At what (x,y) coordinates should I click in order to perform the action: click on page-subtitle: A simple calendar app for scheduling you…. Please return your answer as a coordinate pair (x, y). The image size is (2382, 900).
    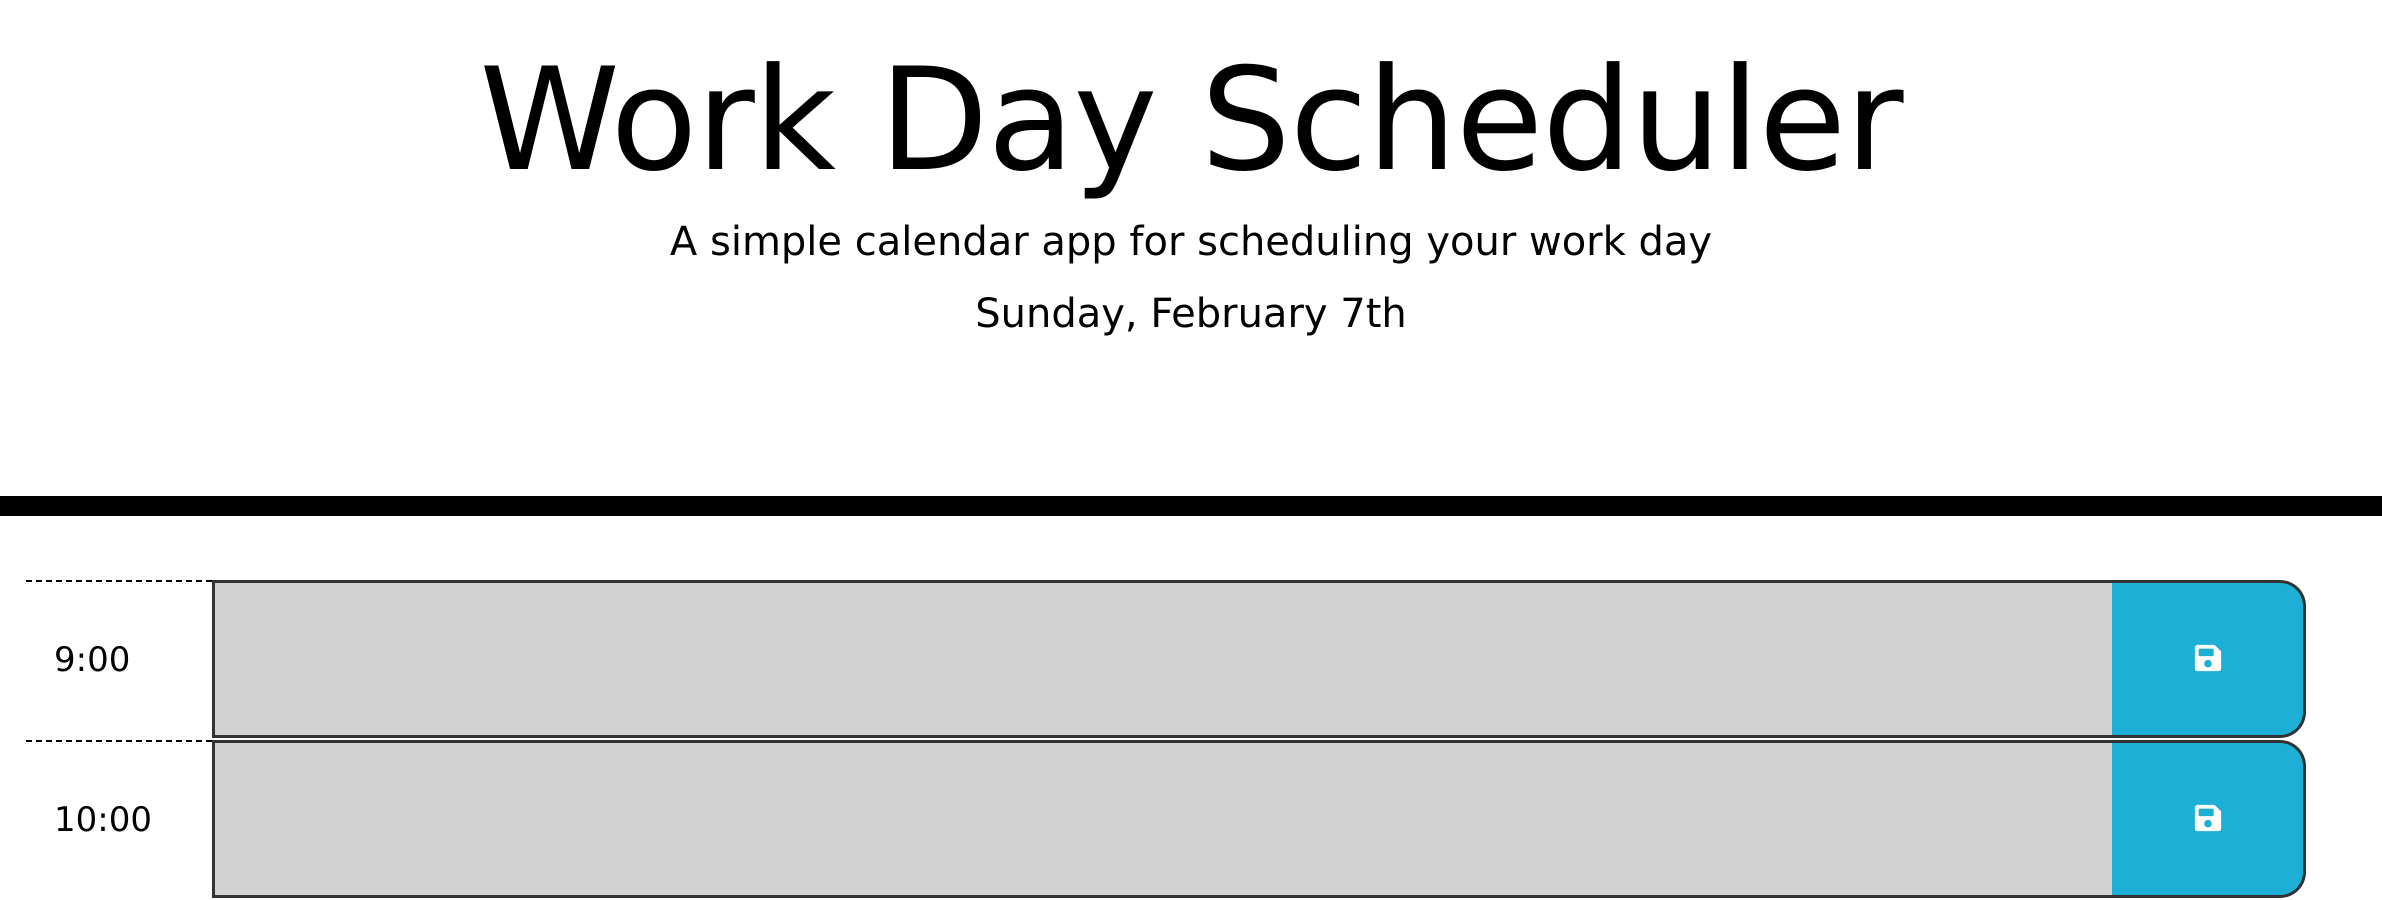
    Looking at the image, I should click on (1191, 242).